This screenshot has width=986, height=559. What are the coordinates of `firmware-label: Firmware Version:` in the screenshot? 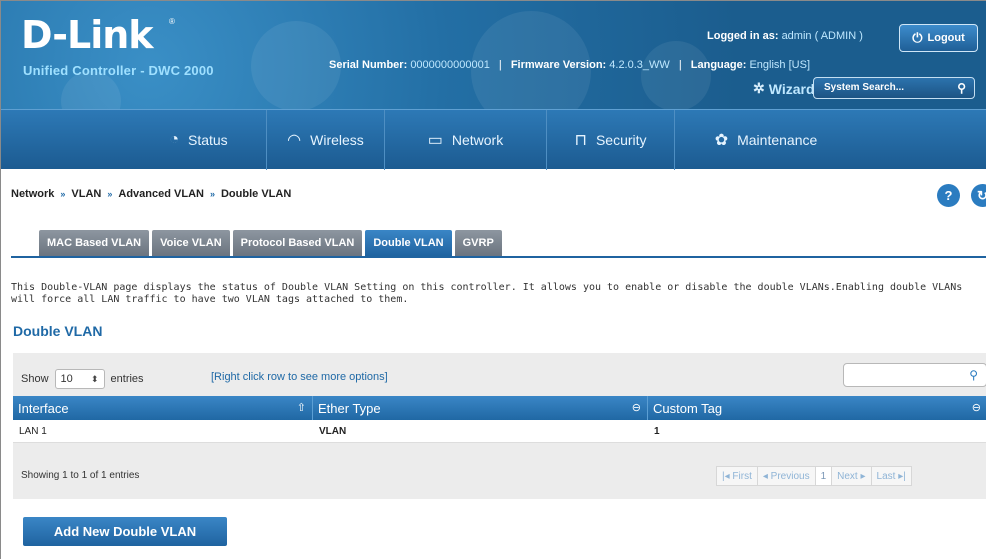 It's located at (558, 65).